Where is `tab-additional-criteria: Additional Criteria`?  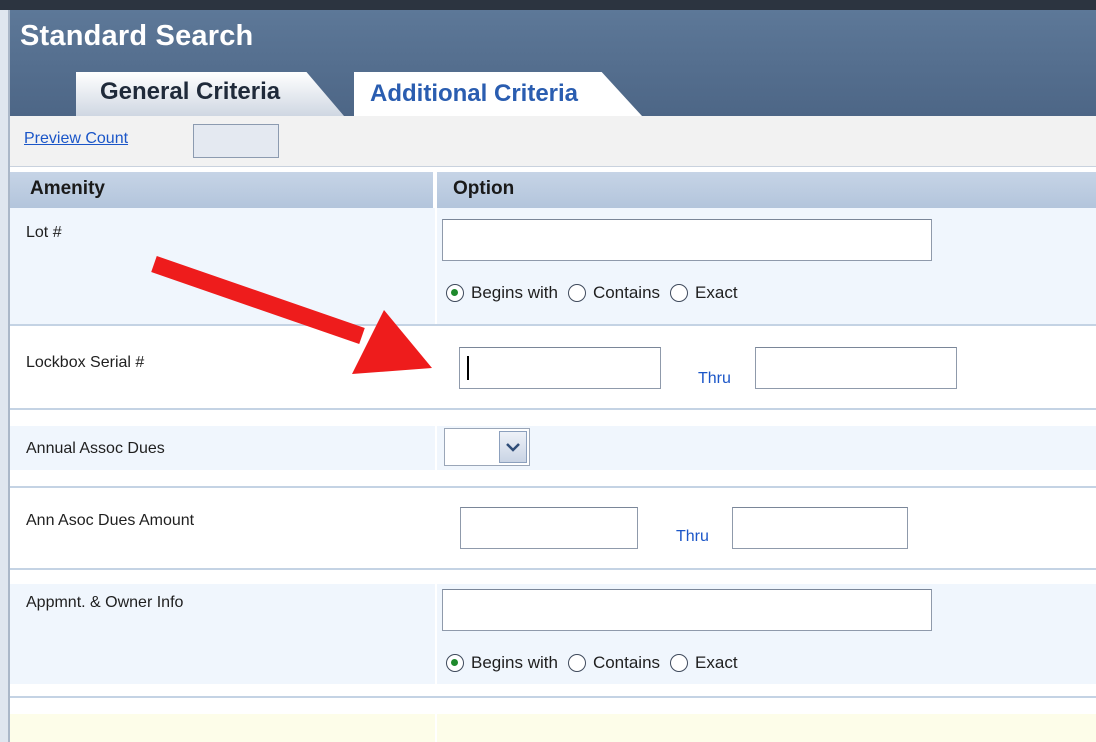 tab-additional-criteria: Additional Criteria is located at coordinates (498, 94).